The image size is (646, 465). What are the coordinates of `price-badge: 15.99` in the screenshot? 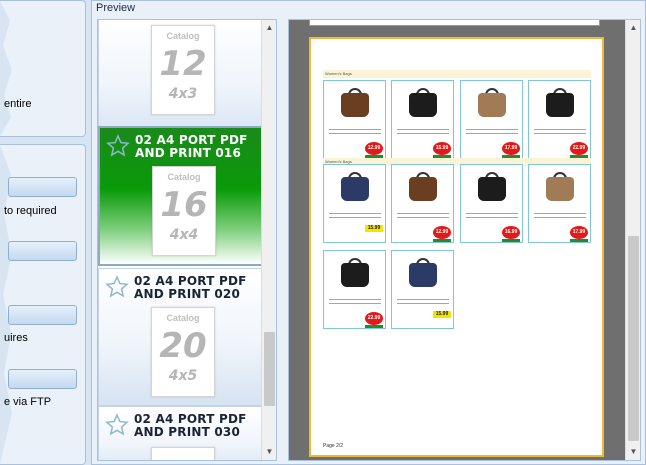 It's located at (442, 148).